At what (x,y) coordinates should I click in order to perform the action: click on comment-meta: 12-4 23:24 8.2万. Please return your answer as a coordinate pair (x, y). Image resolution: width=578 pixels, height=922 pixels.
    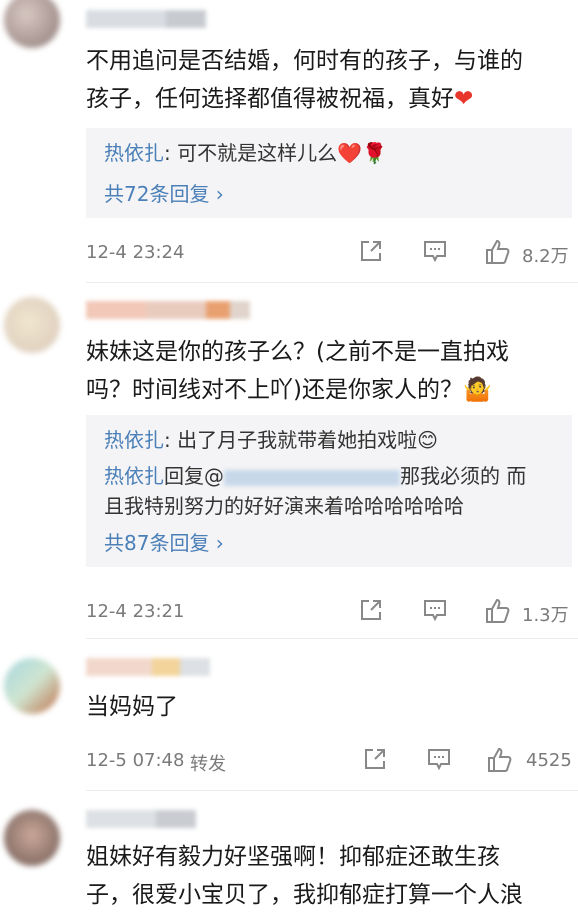
    Looking at the image, I should click on (329, 253).